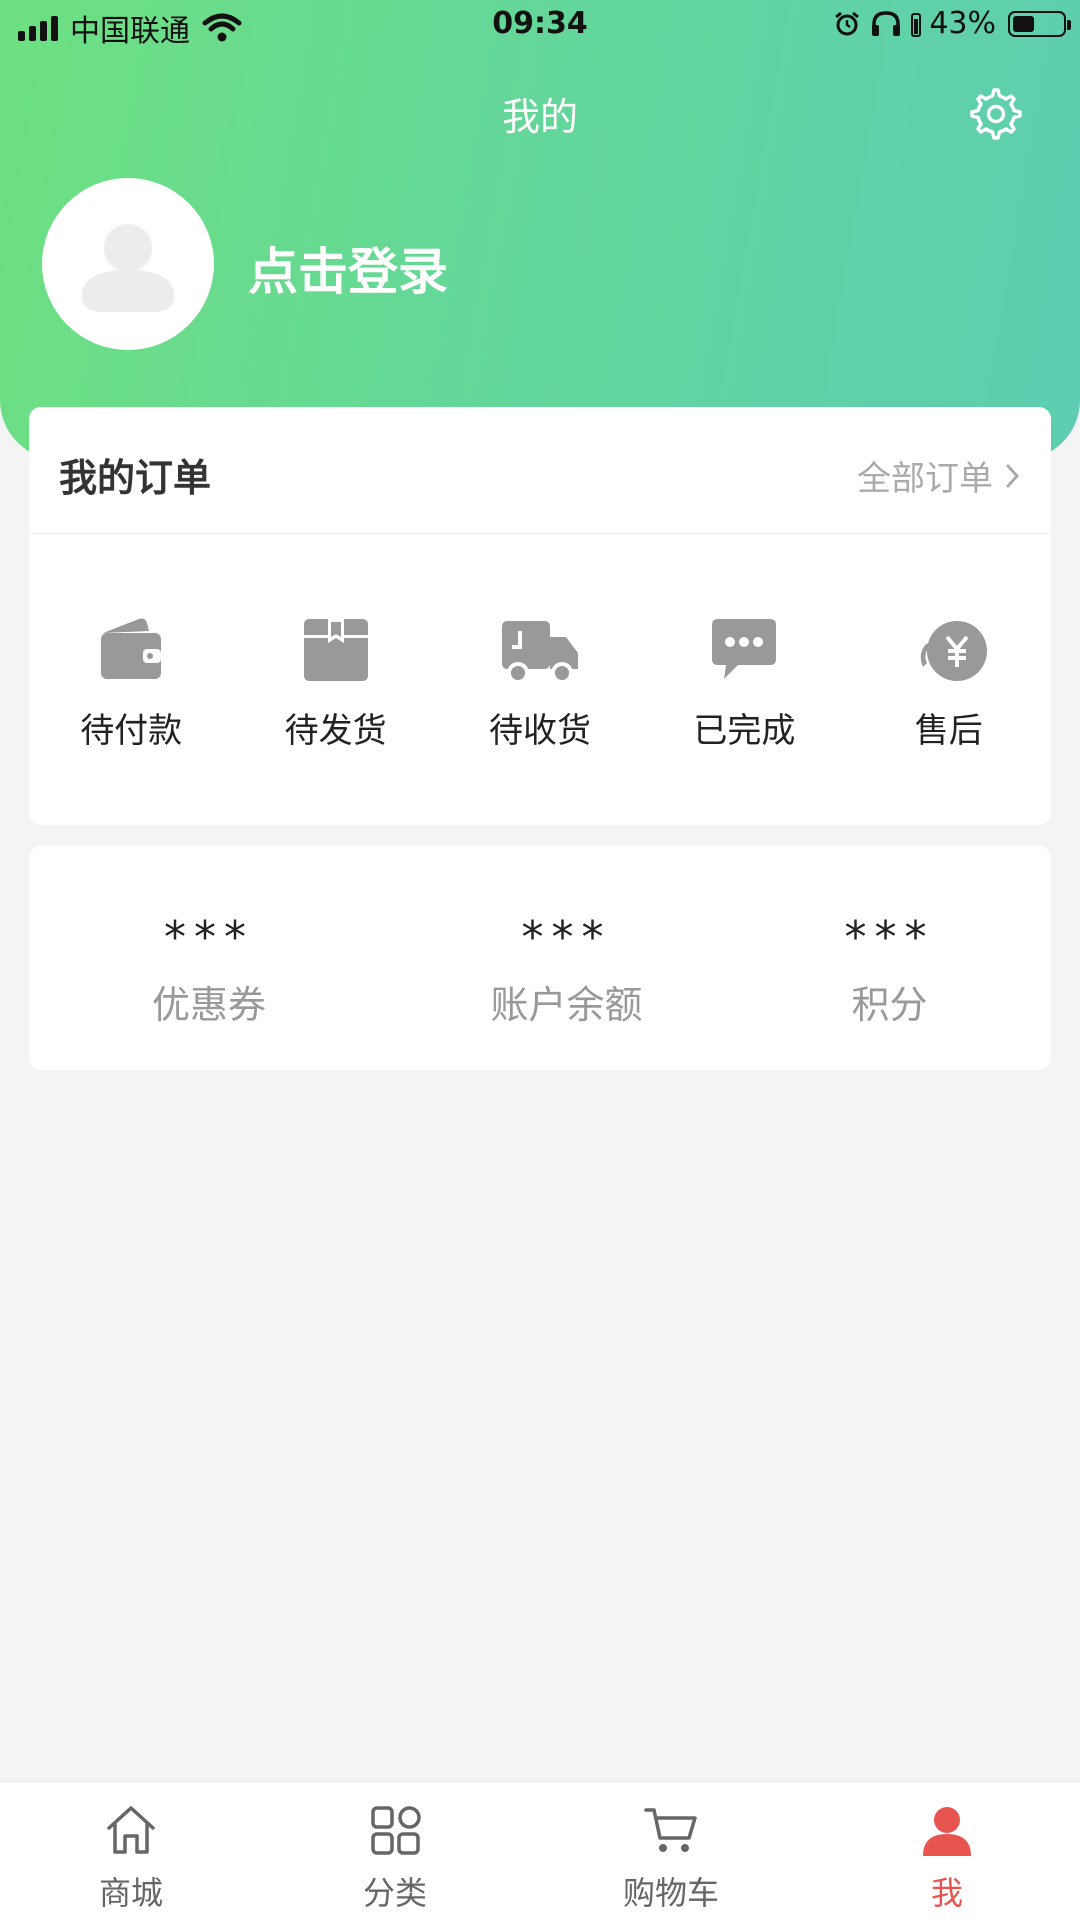  What do you see at coordinates (130, 1893) in the screenshot?
I see `tab-label: 商城` at bounding box center [130, 1893].